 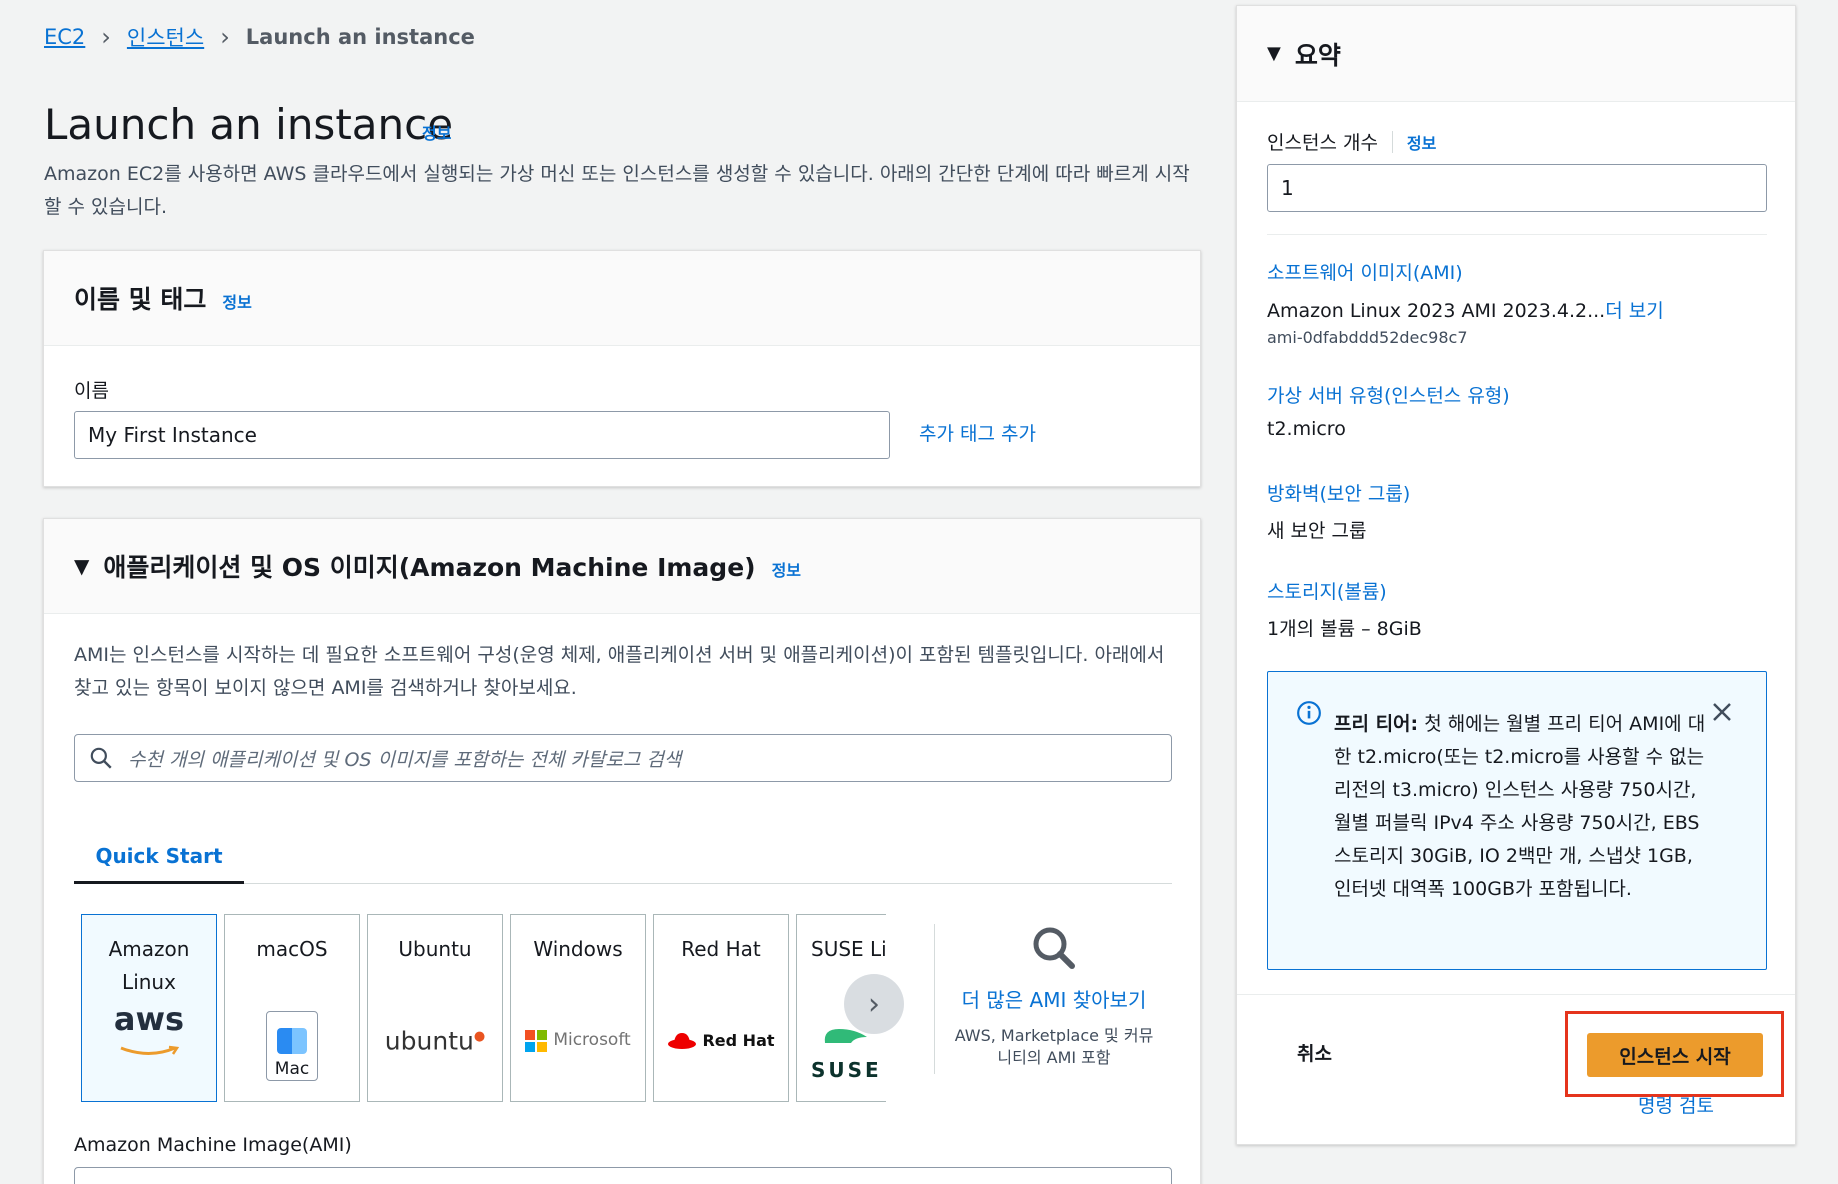 What do you see at coordinates (721, 1040) in the screenshot?
I see `redhat-logo: Red Hat` at bounding box center [721, 1040].